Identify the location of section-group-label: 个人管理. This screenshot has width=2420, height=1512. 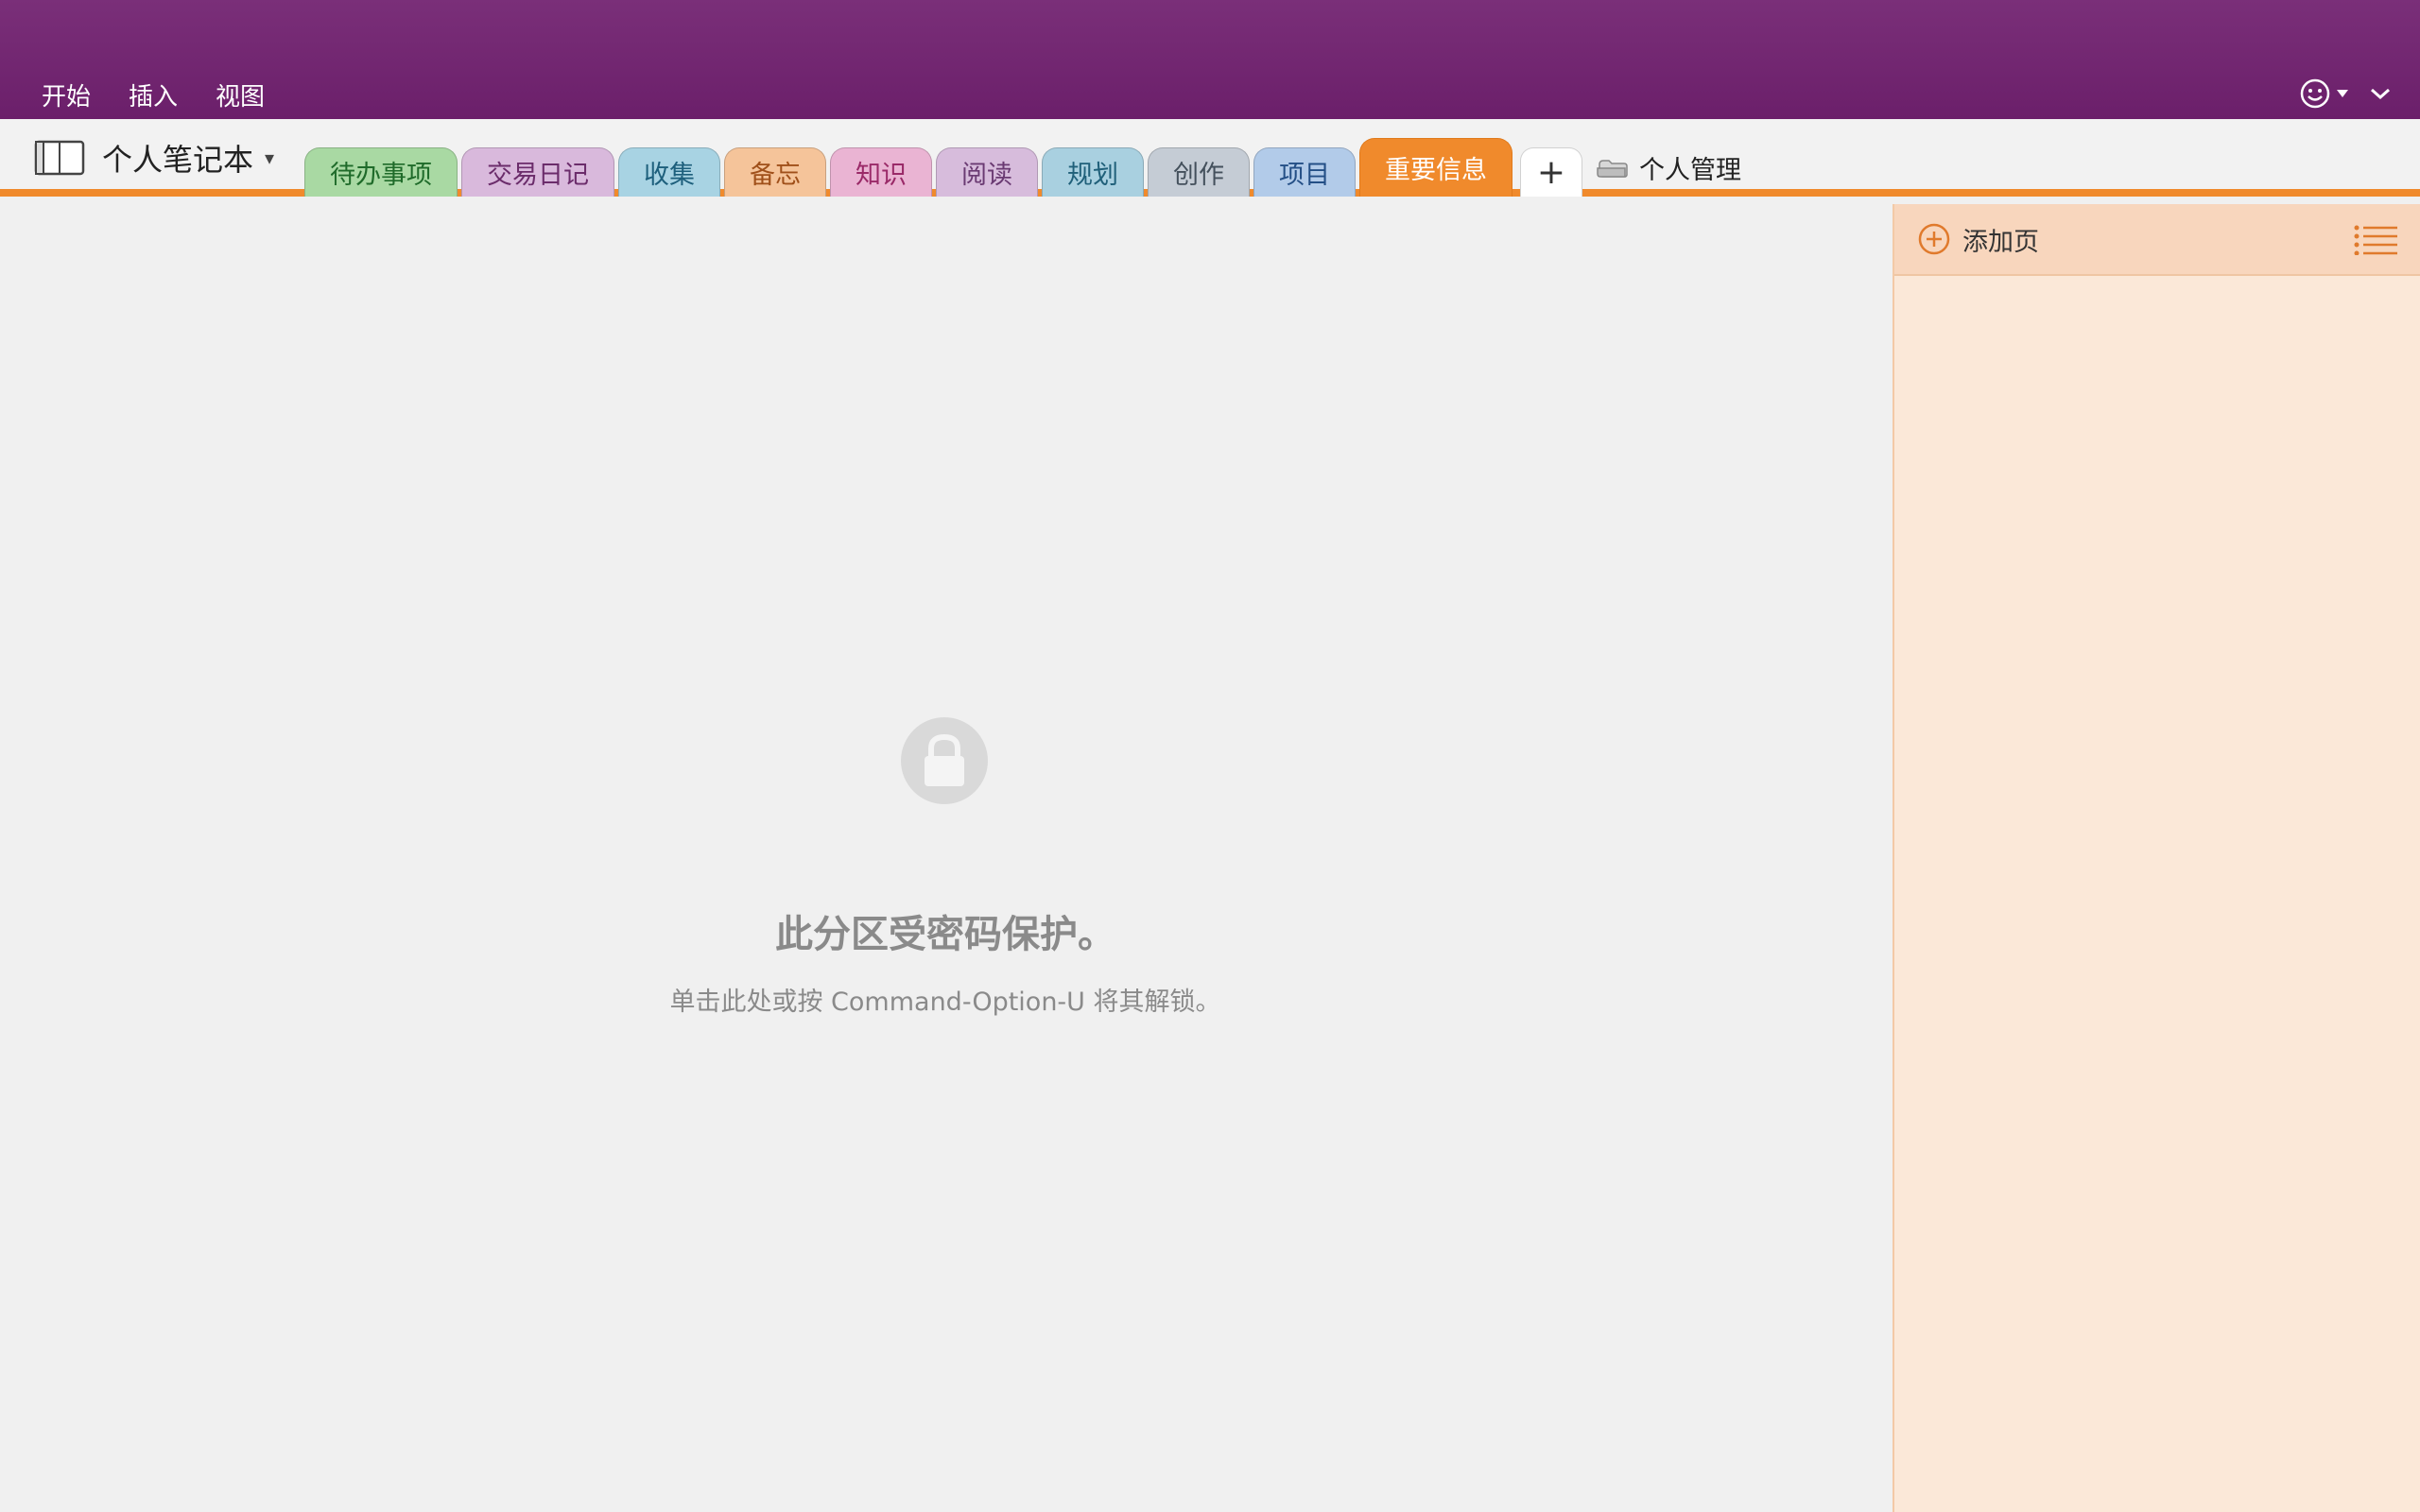
(1690, 170).